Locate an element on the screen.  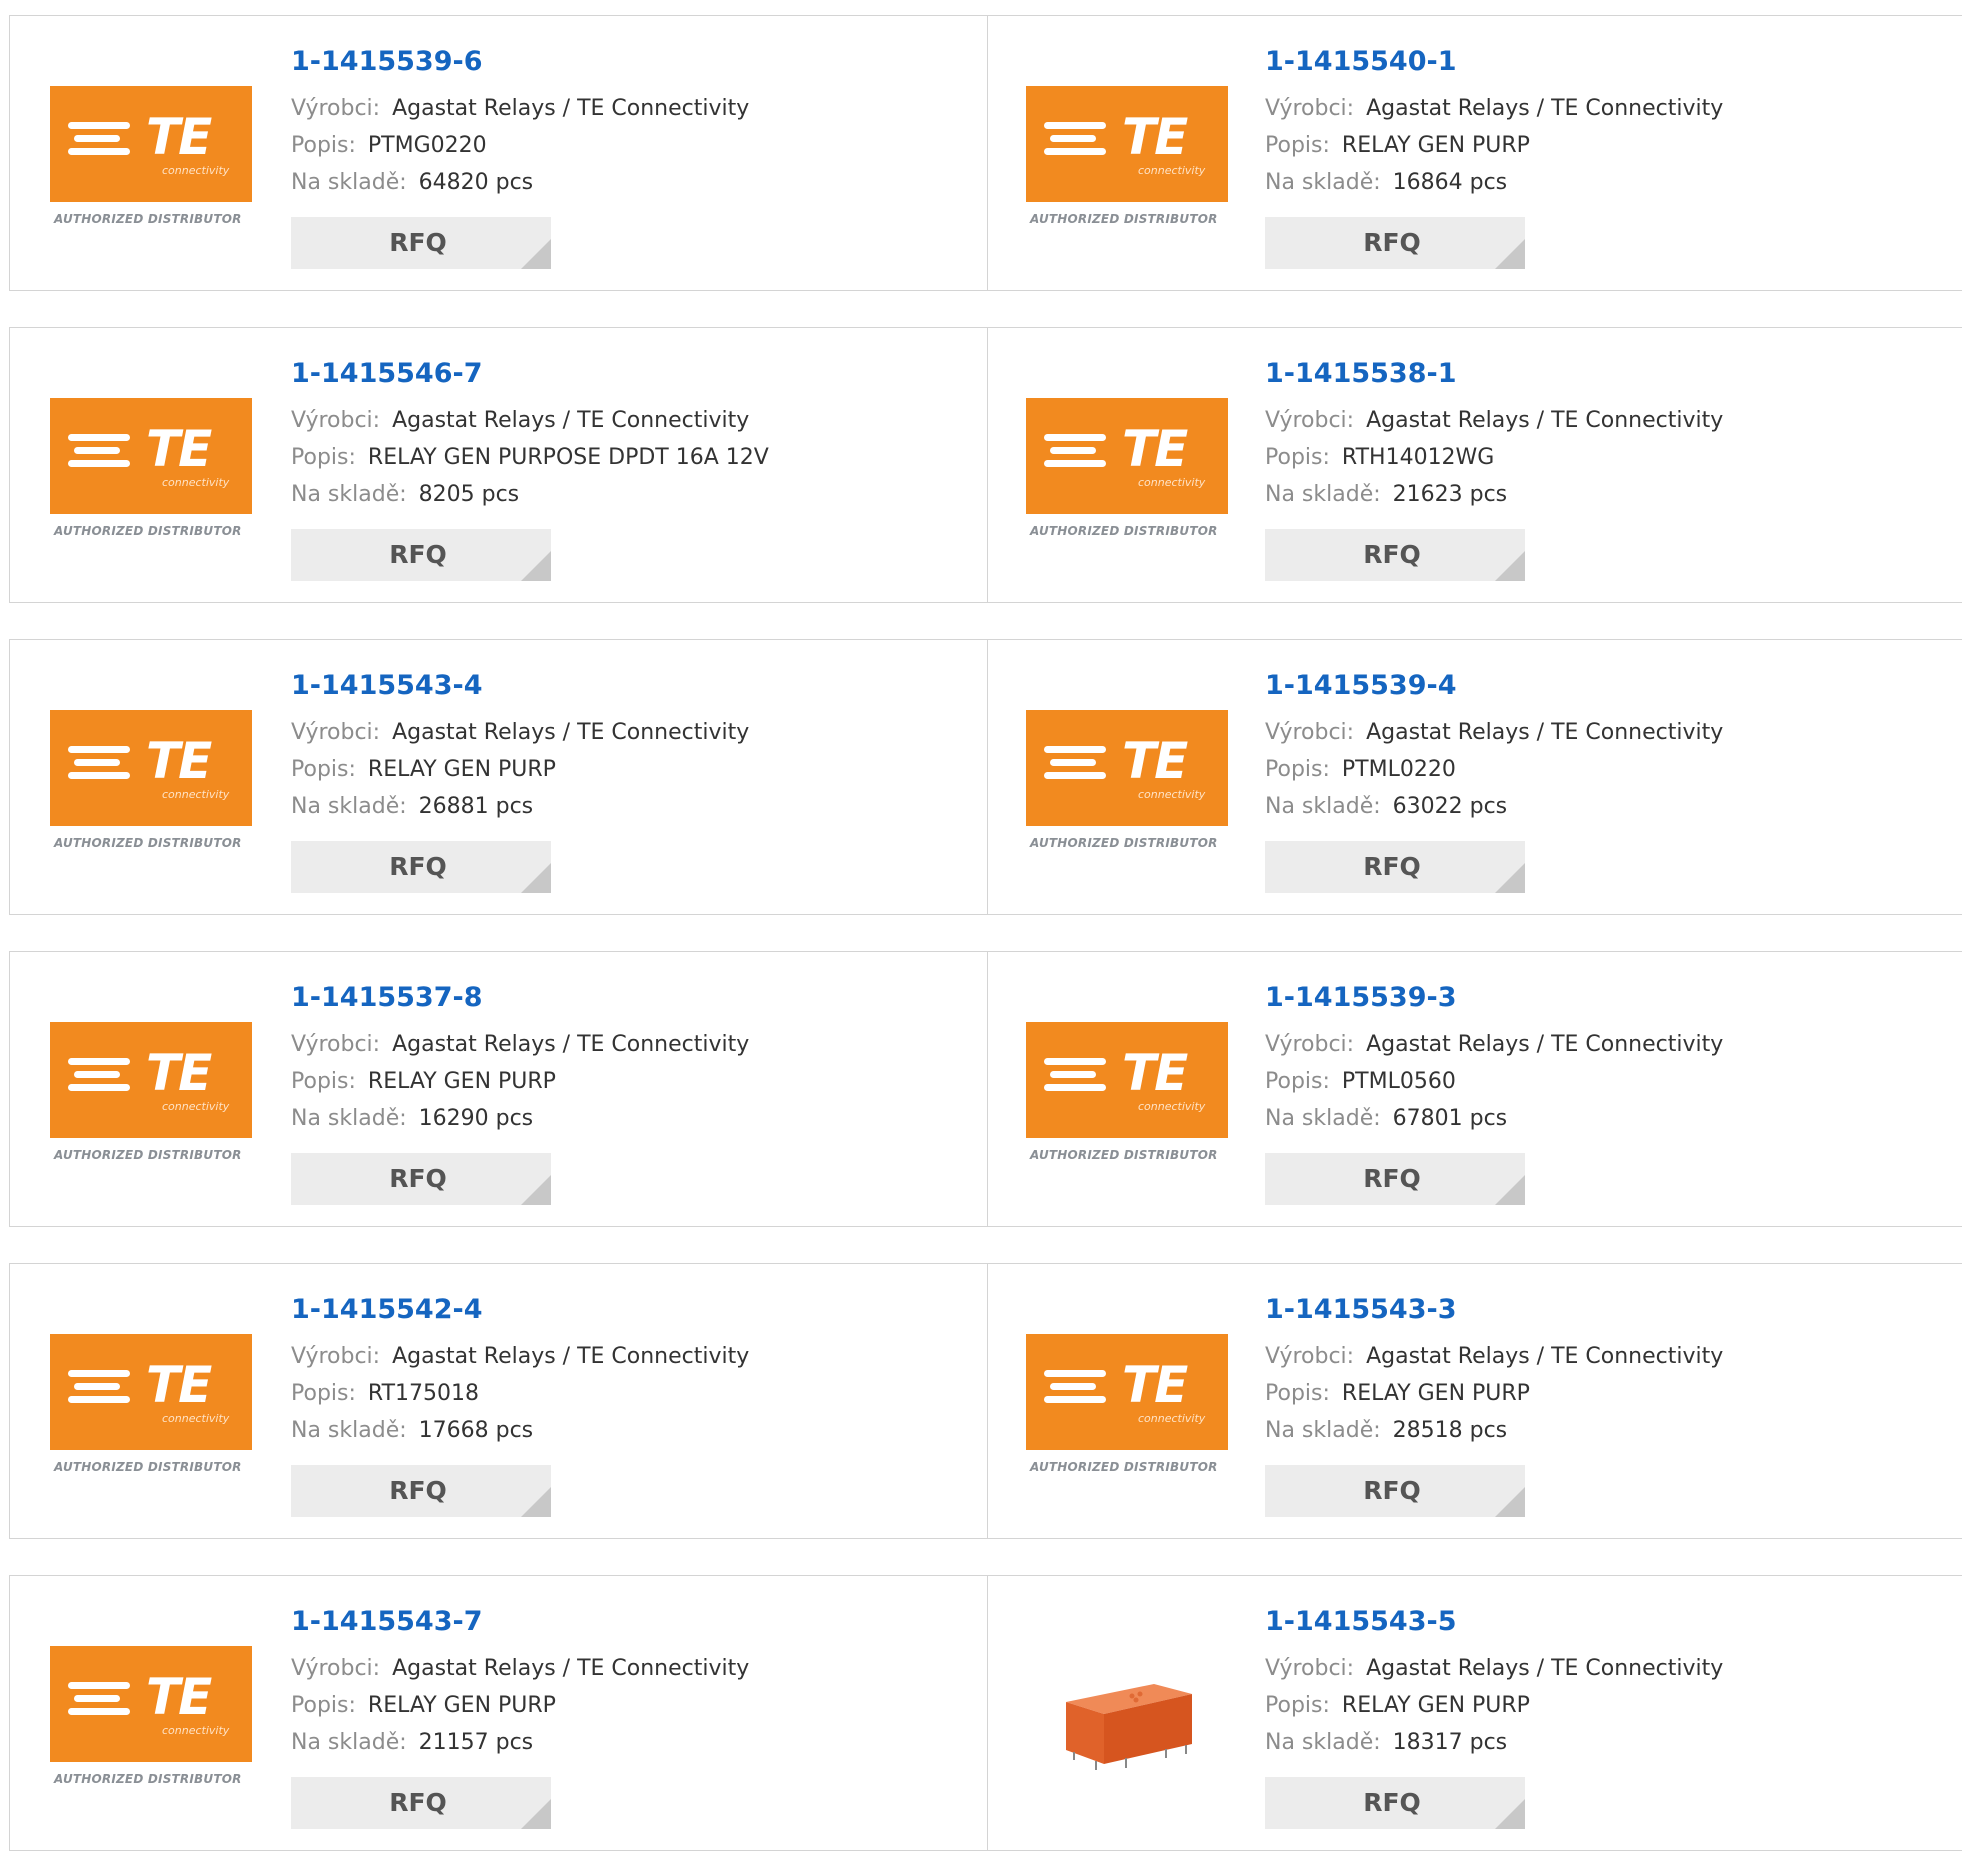
stock-row: Na skladě: 8205 pcs is located at coordinates (530, 494).